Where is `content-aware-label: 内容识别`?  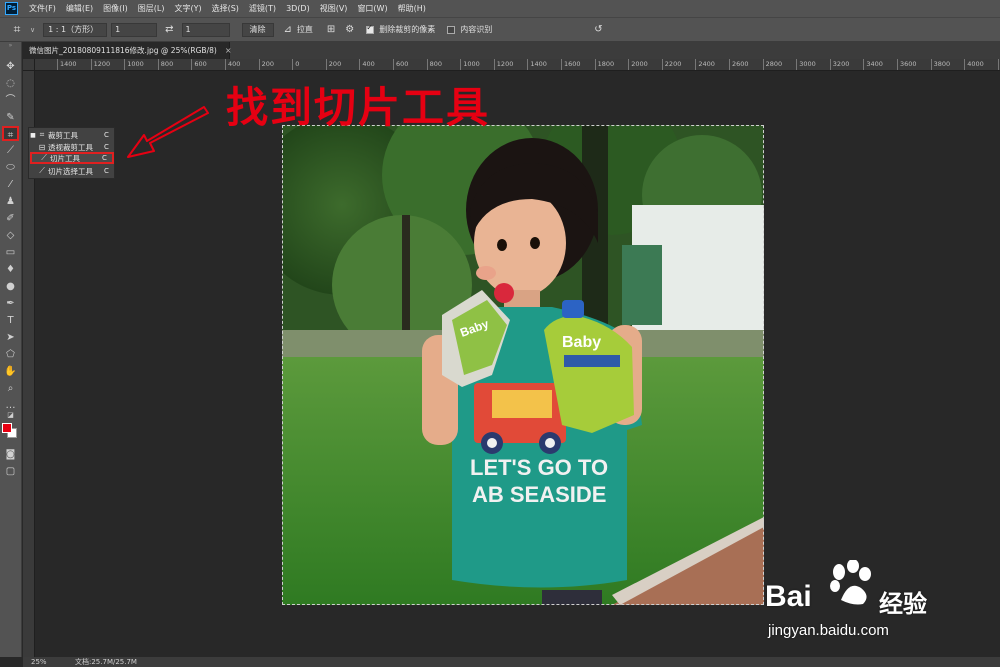
content-aware-label: 内容识别 is located at coordinates (476, 29).